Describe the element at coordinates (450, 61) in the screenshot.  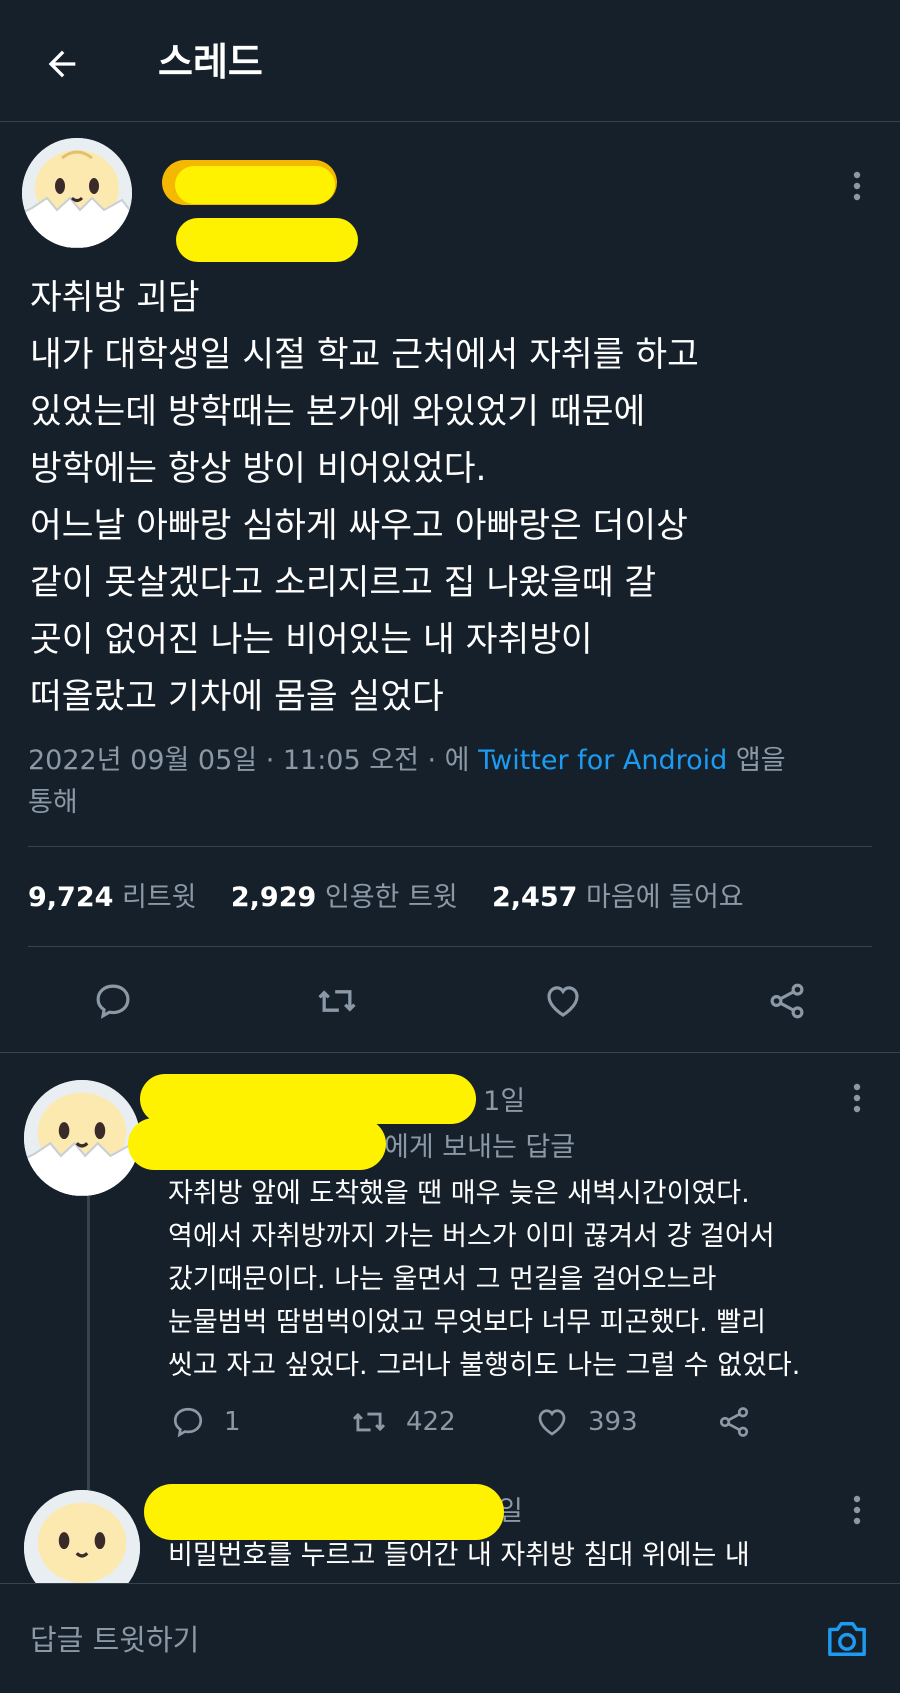
I see `top-bar: 스레드` at that location.